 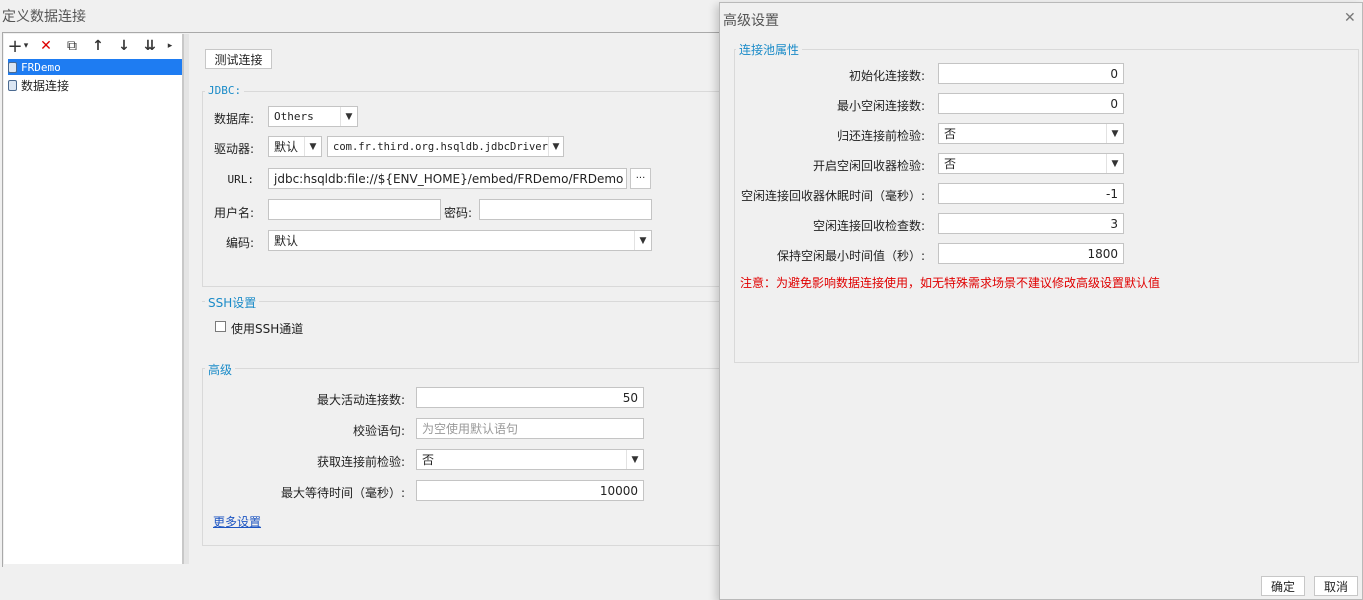 I want to click on validation-query-label: 校验语句:, so click(x=378, y=431).